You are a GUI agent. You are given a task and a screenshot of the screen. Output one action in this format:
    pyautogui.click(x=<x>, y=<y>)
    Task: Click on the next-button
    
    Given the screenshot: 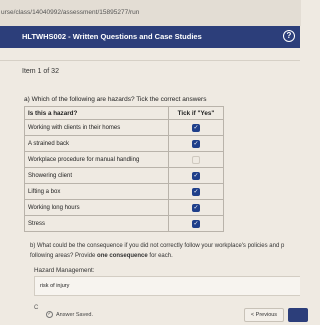 What is the action you would take?
    pyautogui.click(x=298, y=315)
    